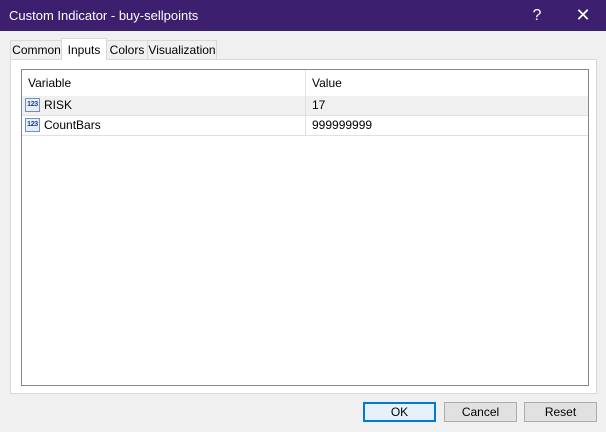 This screenshot has width=606, height=432. I want to click on tab-common: Common, so click(36, 49).